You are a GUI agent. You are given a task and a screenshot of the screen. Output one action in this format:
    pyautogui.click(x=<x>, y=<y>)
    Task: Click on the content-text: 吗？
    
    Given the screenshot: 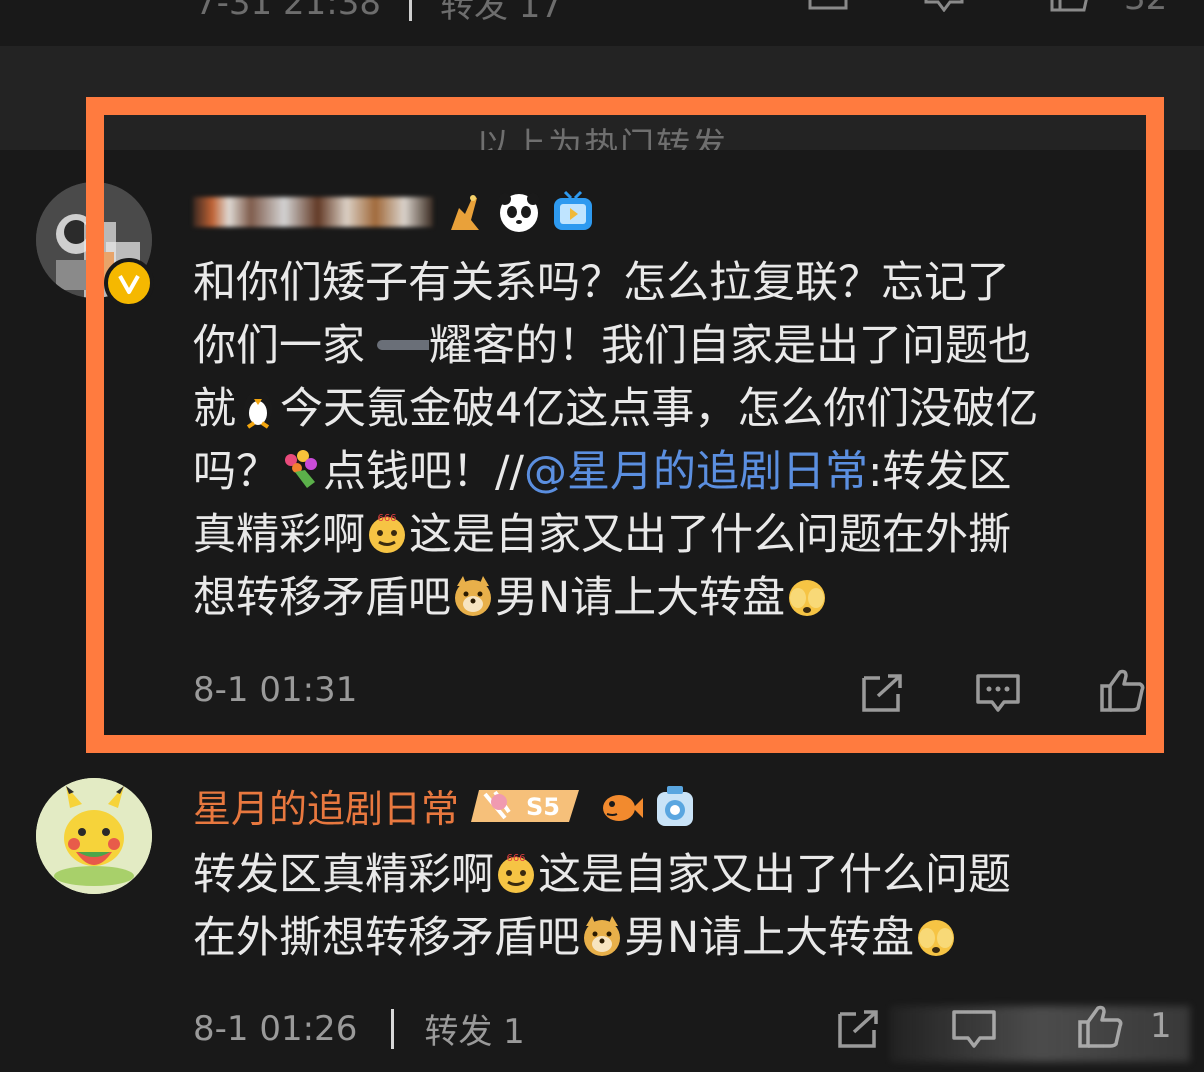 What is the action you would take?
    pyautogui.click(x=236, y=472)
    